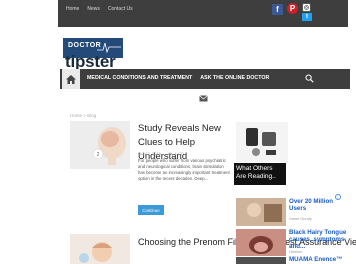 The height and width of the screenshot is (264, 356). I want to click on top-bar: Home News Contact Us f P ◎ t, so click(178, 13).